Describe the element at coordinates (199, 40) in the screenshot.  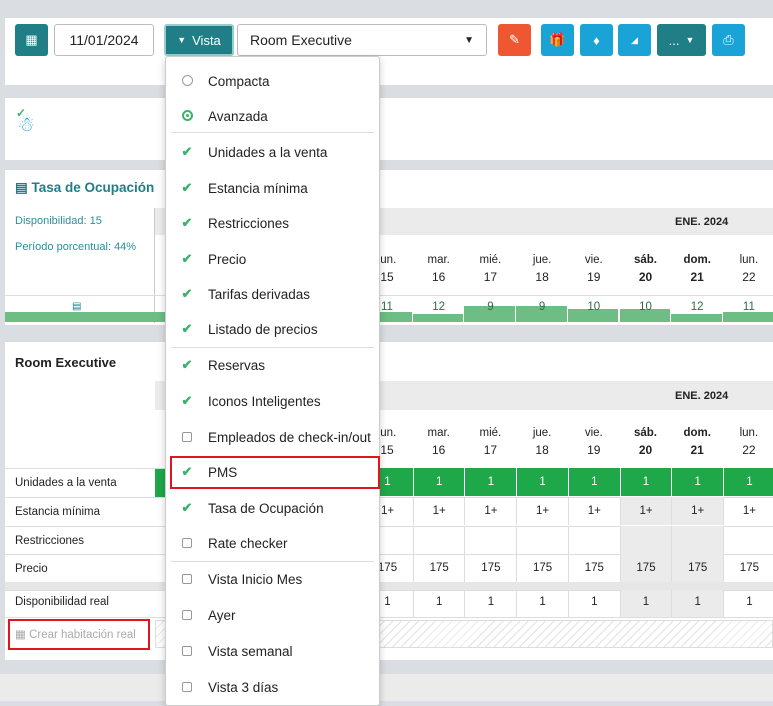
I see `vista-button: ▼ Vista` at that location.